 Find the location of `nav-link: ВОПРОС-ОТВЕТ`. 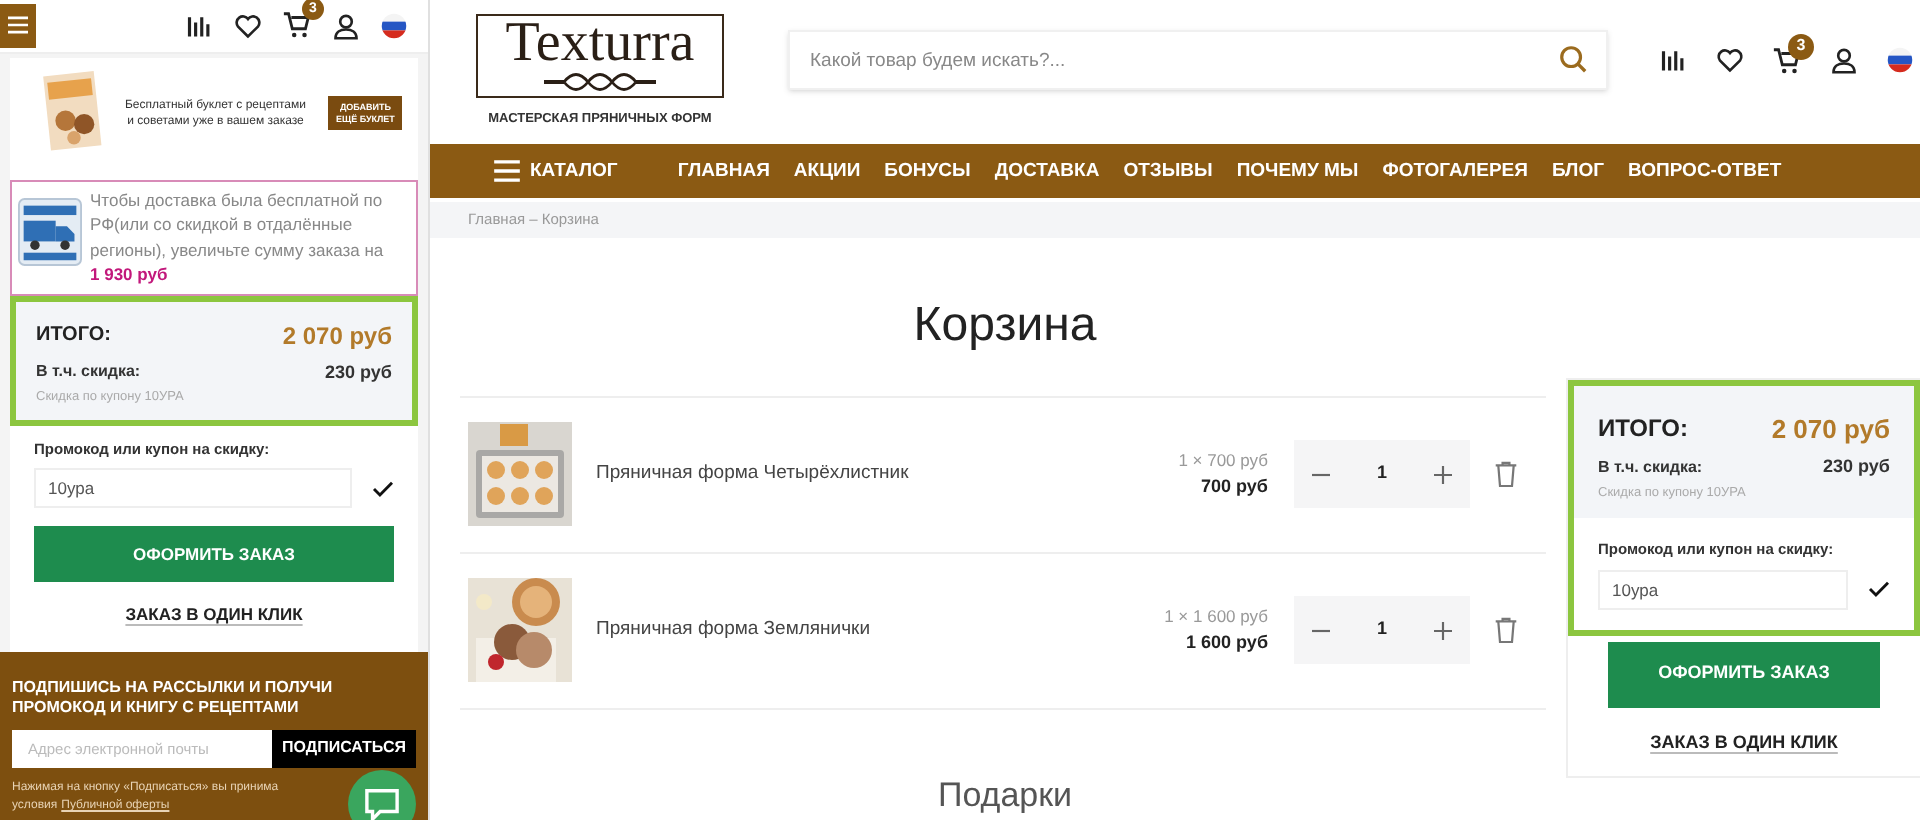

nav-link: ВОПРОС-ОТВЕТ is located at coordinates (1705, 171).